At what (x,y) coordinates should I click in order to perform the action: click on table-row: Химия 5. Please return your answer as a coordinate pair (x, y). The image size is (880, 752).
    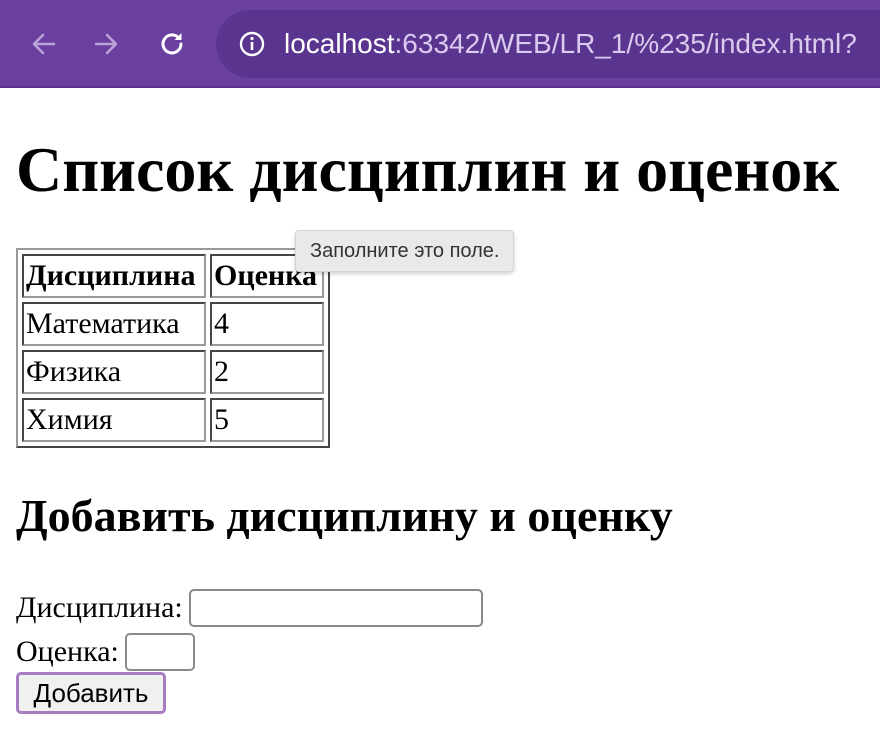
    Looking at the image, I should click on (173, 420).